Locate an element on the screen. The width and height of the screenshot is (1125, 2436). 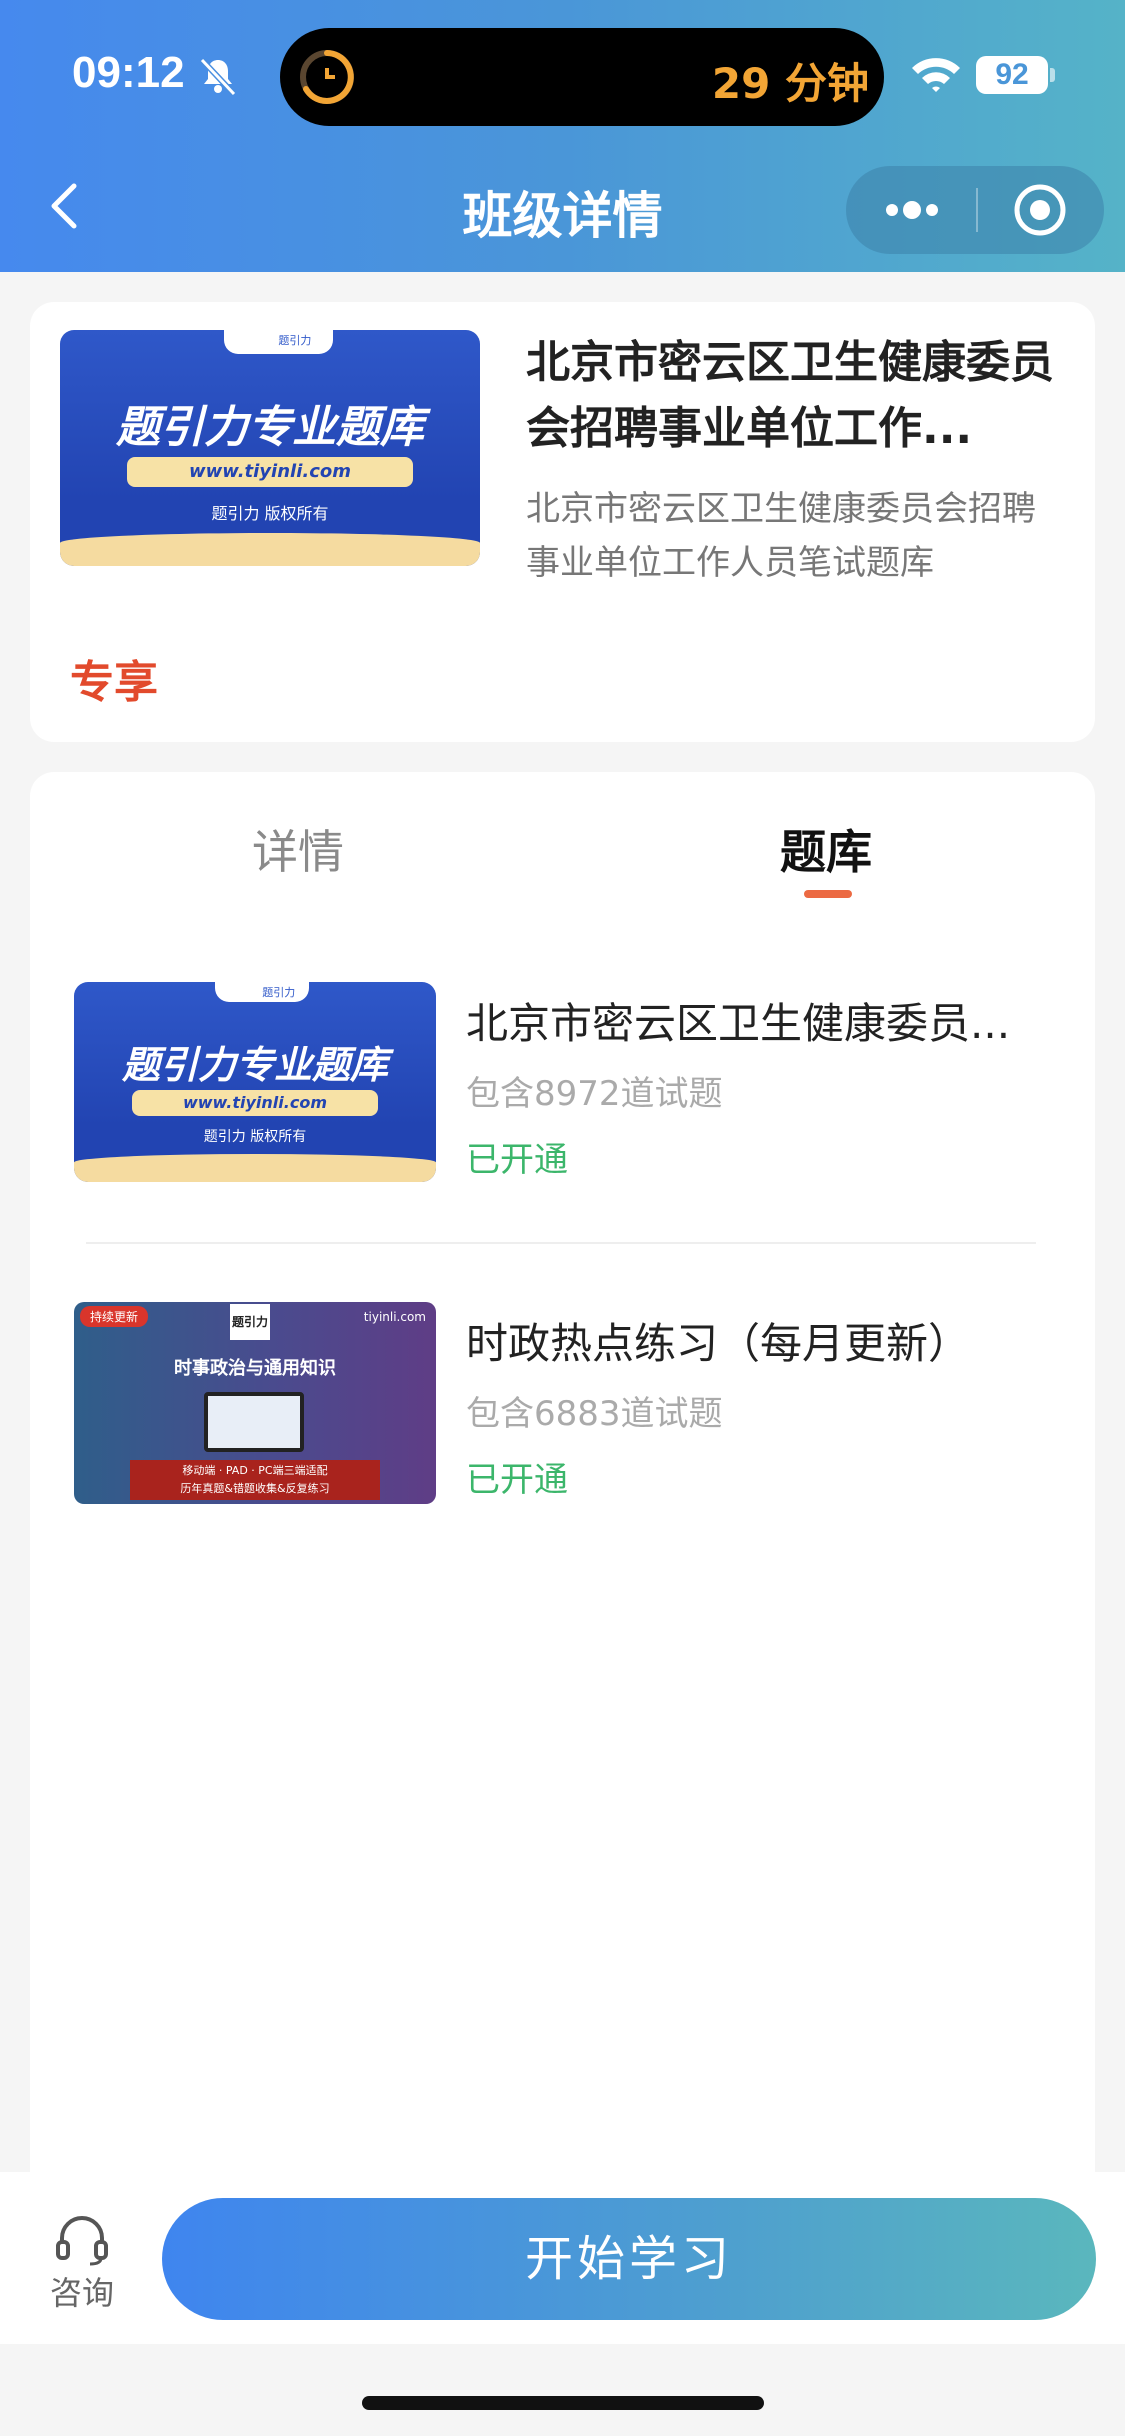
capsule-divider is located at coordinates (977, 210).